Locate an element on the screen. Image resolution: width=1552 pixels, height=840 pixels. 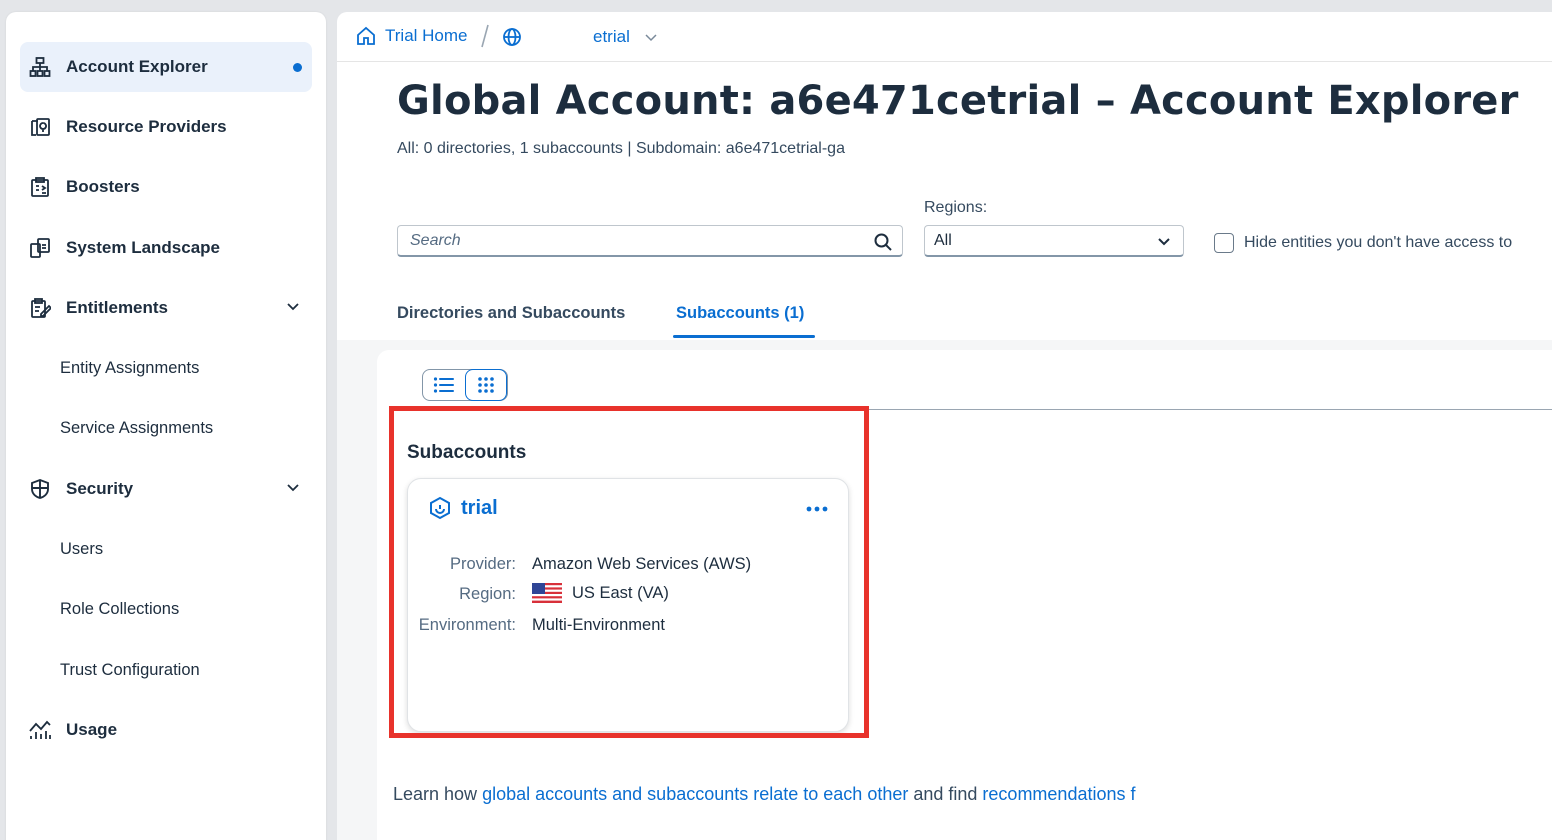
search-field is located at coordinates (650, 241).